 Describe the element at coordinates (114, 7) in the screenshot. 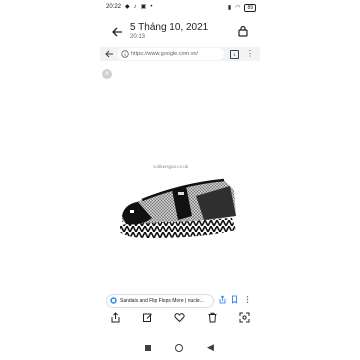

I see `clock: 20:22` at that location.